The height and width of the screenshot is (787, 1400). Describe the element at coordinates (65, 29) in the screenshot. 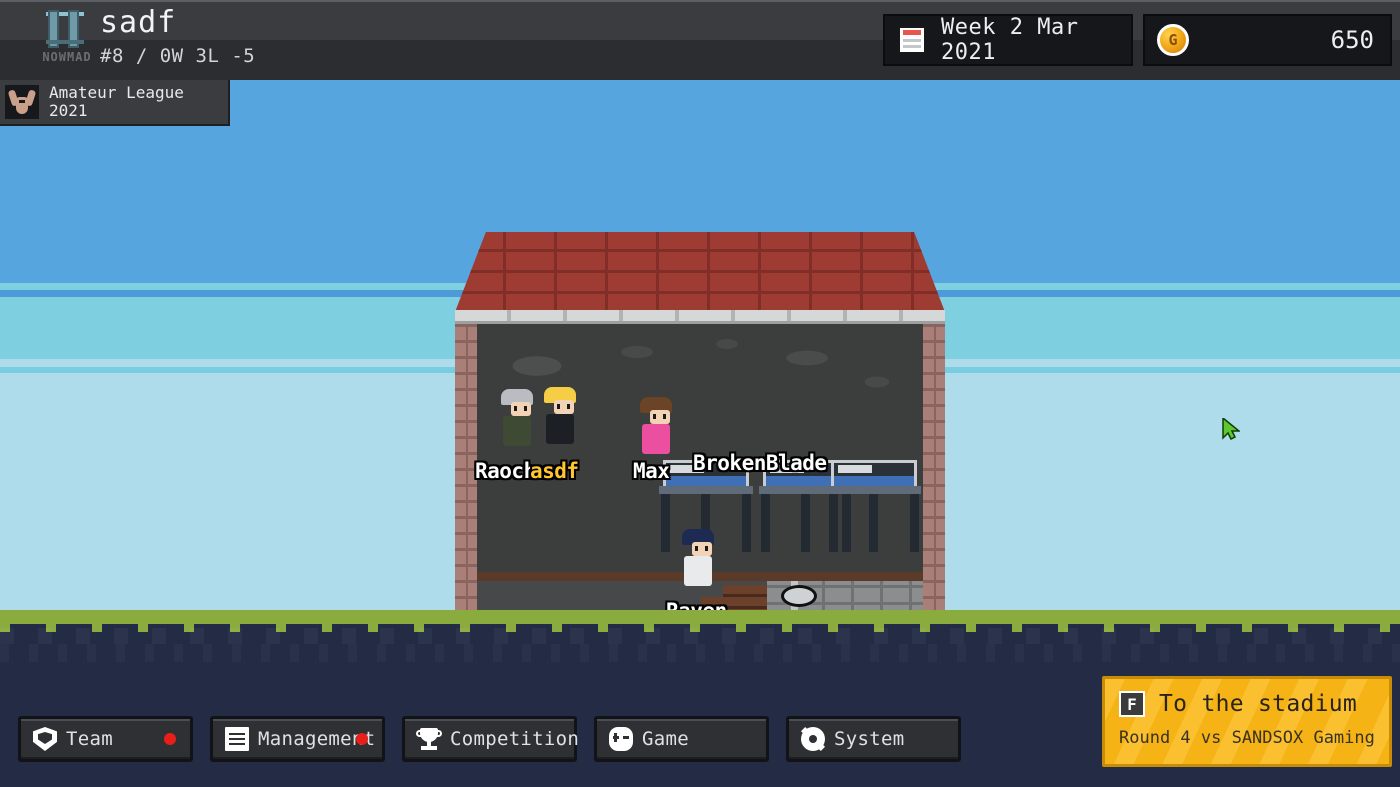

I see `team-banner-icon` at that location.